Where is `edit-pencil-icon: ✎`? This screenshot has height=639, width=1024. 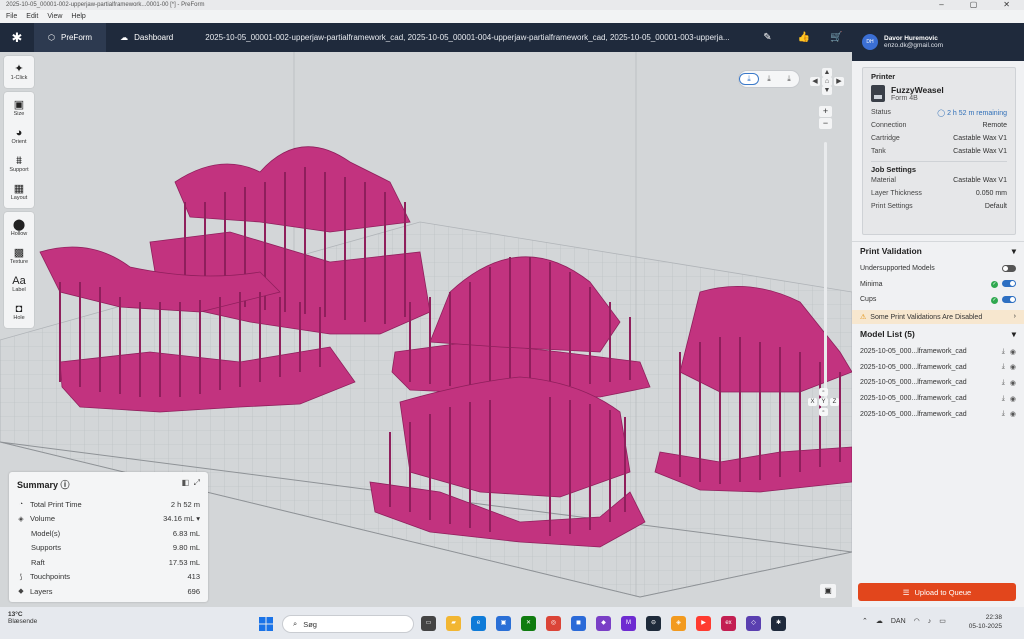 edit-pencil-icon: ✎ is located at coordinates (767, 37).